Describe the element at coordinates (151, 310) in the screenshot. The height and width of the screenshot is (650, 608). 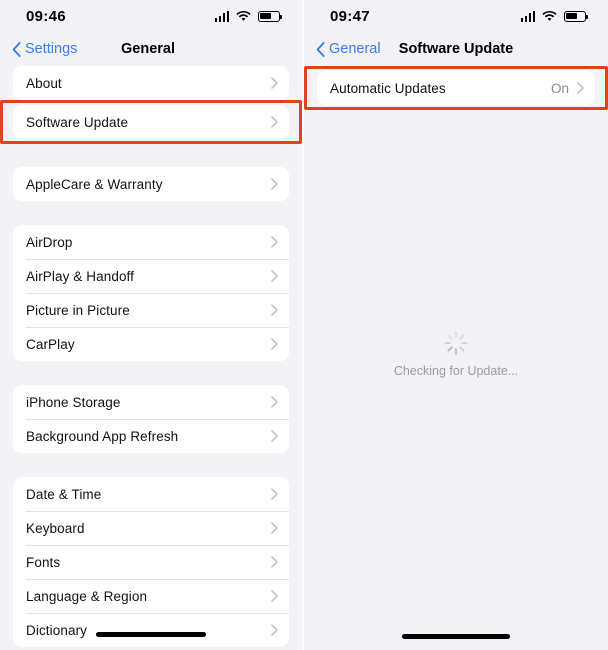
I see `sidebar-item-picture-in-picture: Picture in Picture` at that location.